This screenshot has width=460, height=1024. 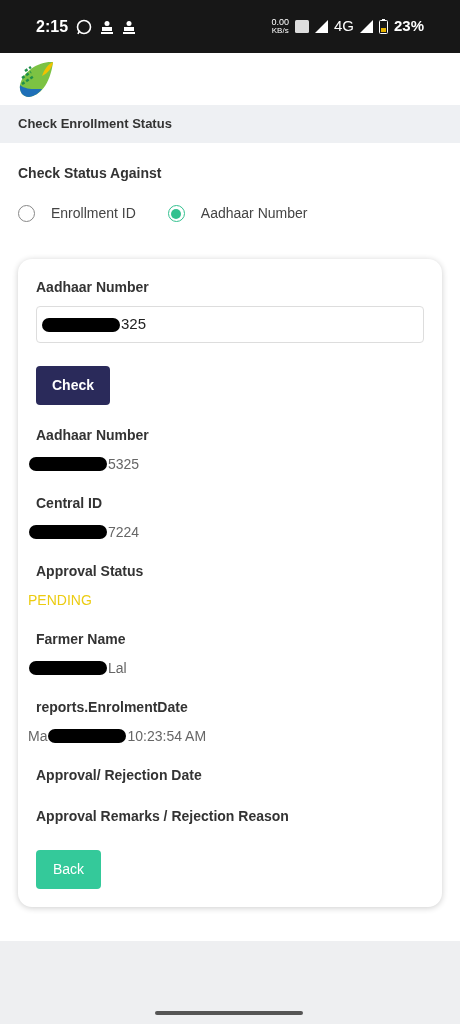 I want to click on leaf-logo-icon, so click(x=36, y=79).